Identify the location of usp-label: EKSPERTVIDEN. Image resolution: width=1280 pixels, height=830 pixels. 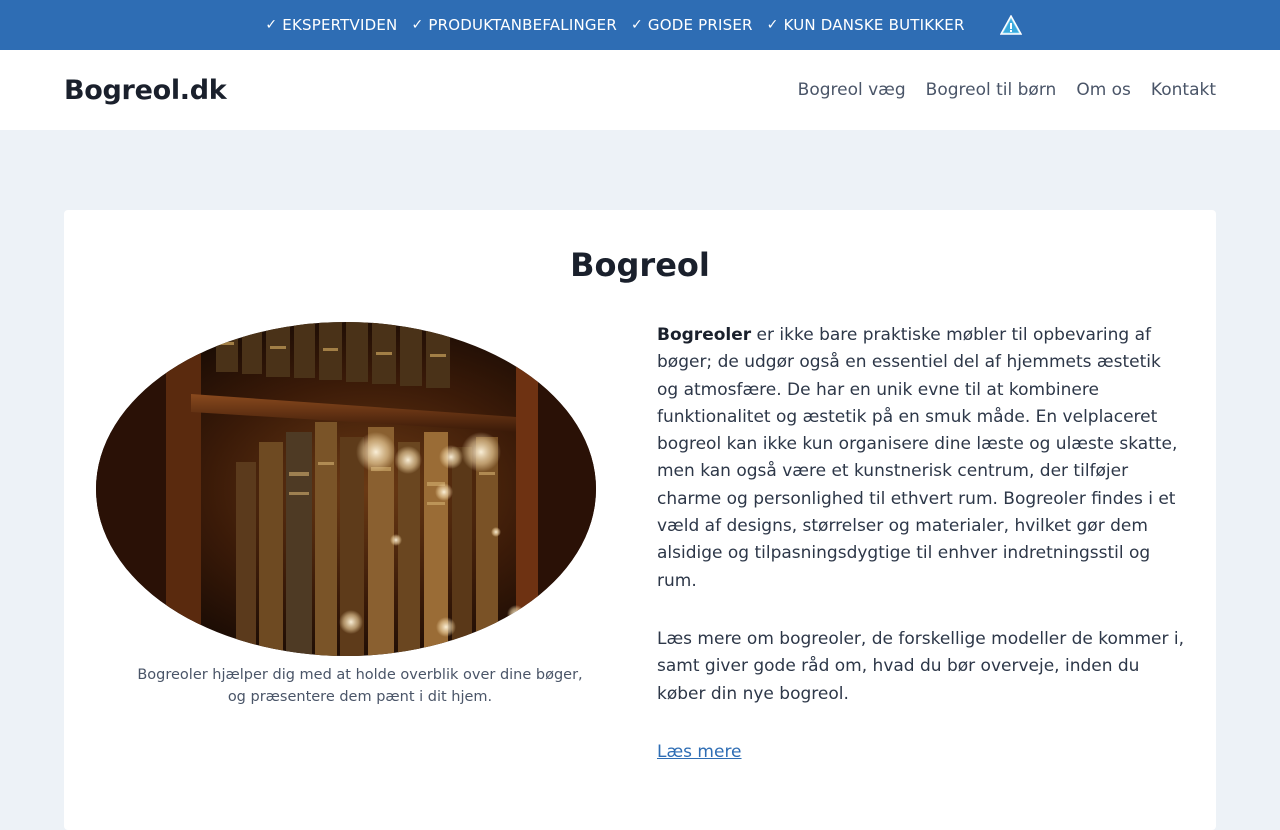
(340, 25).